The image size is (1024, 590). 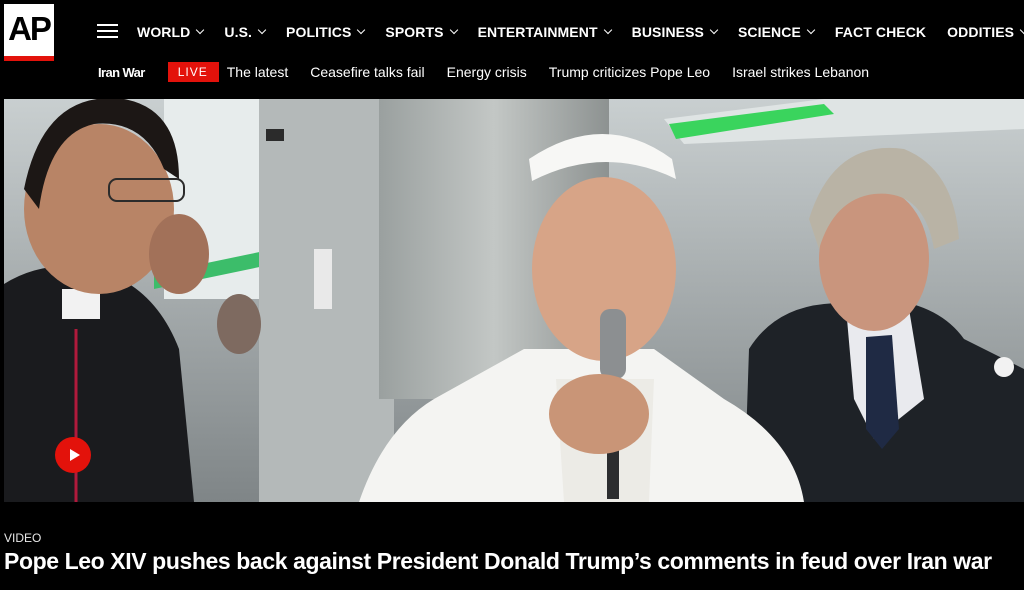 What do you see at coordinates (367, 72) in the screenshot?
I see `trending-link-ceasefire: Ceasefire talks fail` at bounding box center [367, 72].